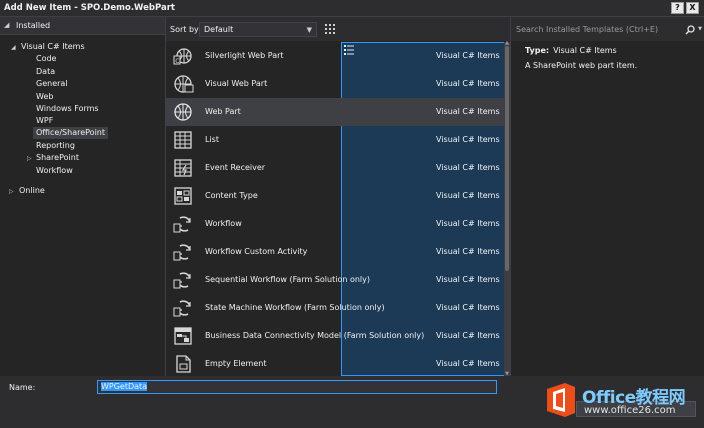  What do you see at coordinates (33, 25) in the screenshot?
I see `installed-label: Installed` at bounding box center [33, 25].